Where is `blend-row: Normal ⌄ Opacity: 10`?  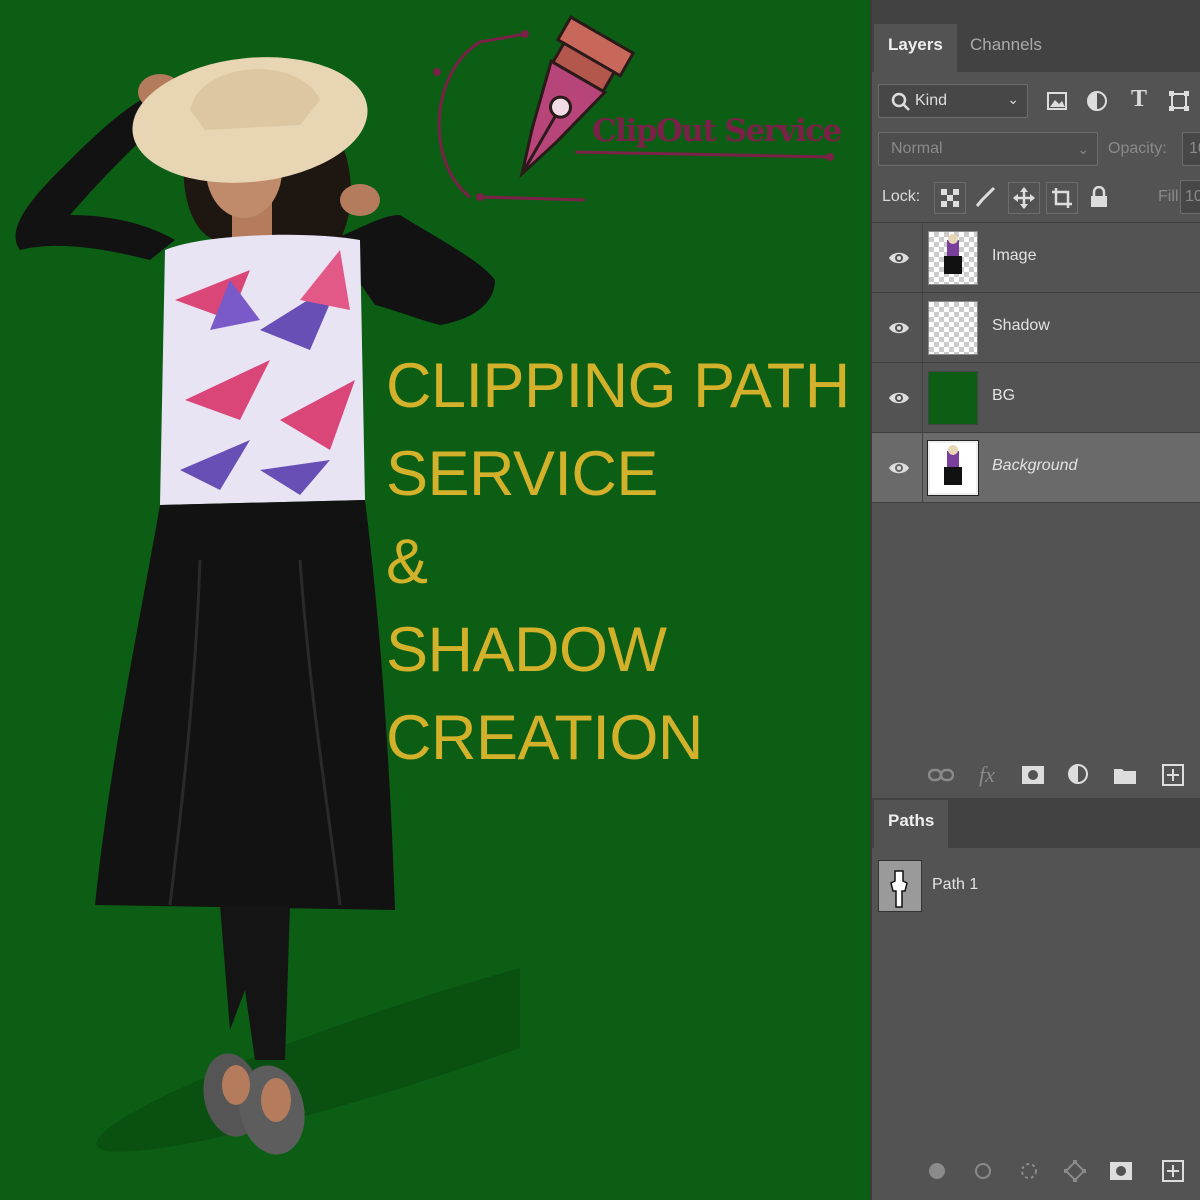 blend-row: Normal ⌄ Opacity: 10 is located at coordinates (1036, 150).